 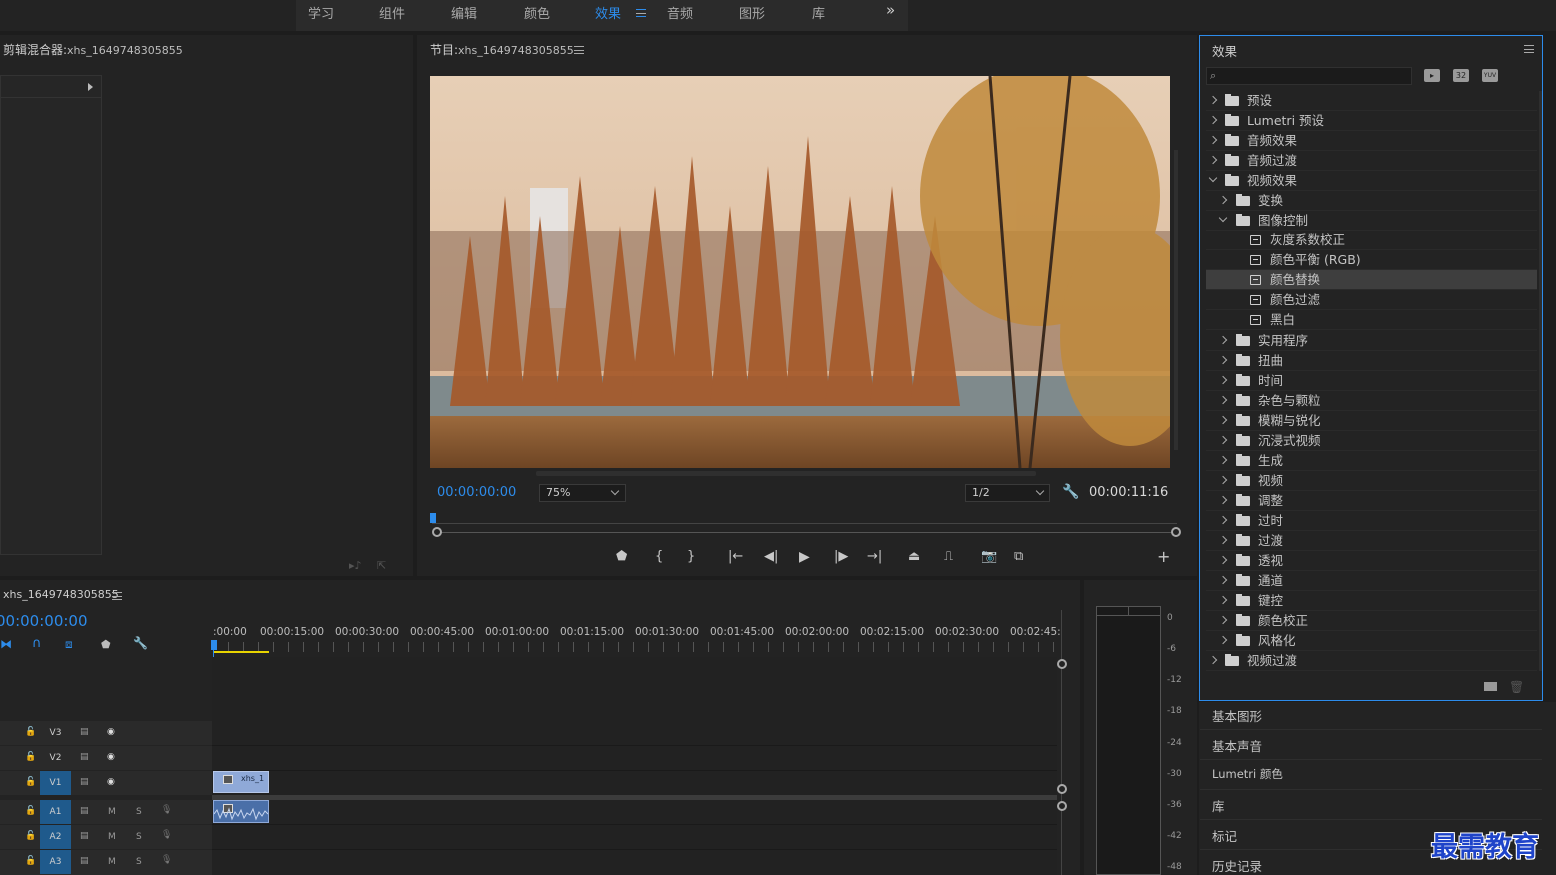 I want to click on monitor-zoom-bar, so click(x=806, y=532).